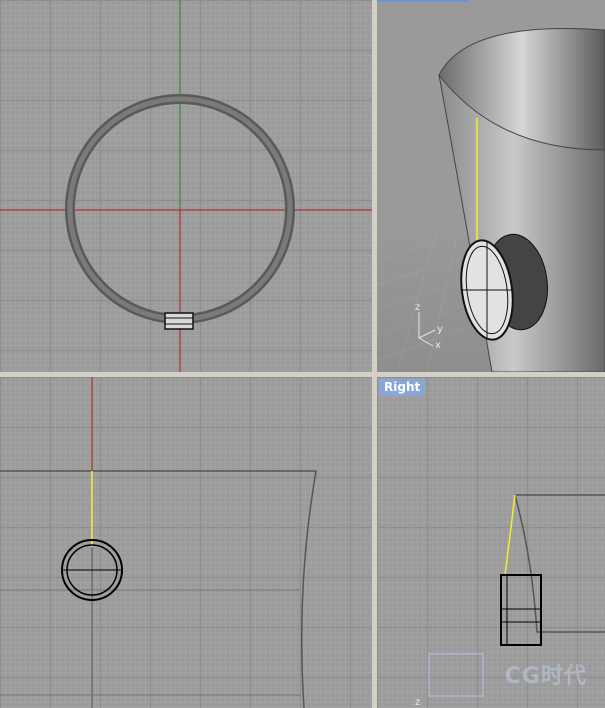 The width and height of the screenshot is (605, 708). What do you see at coordinates (417, 702) in the screenshot?
I see `right-axis-z-label: z` at bounding box center [417, 702].